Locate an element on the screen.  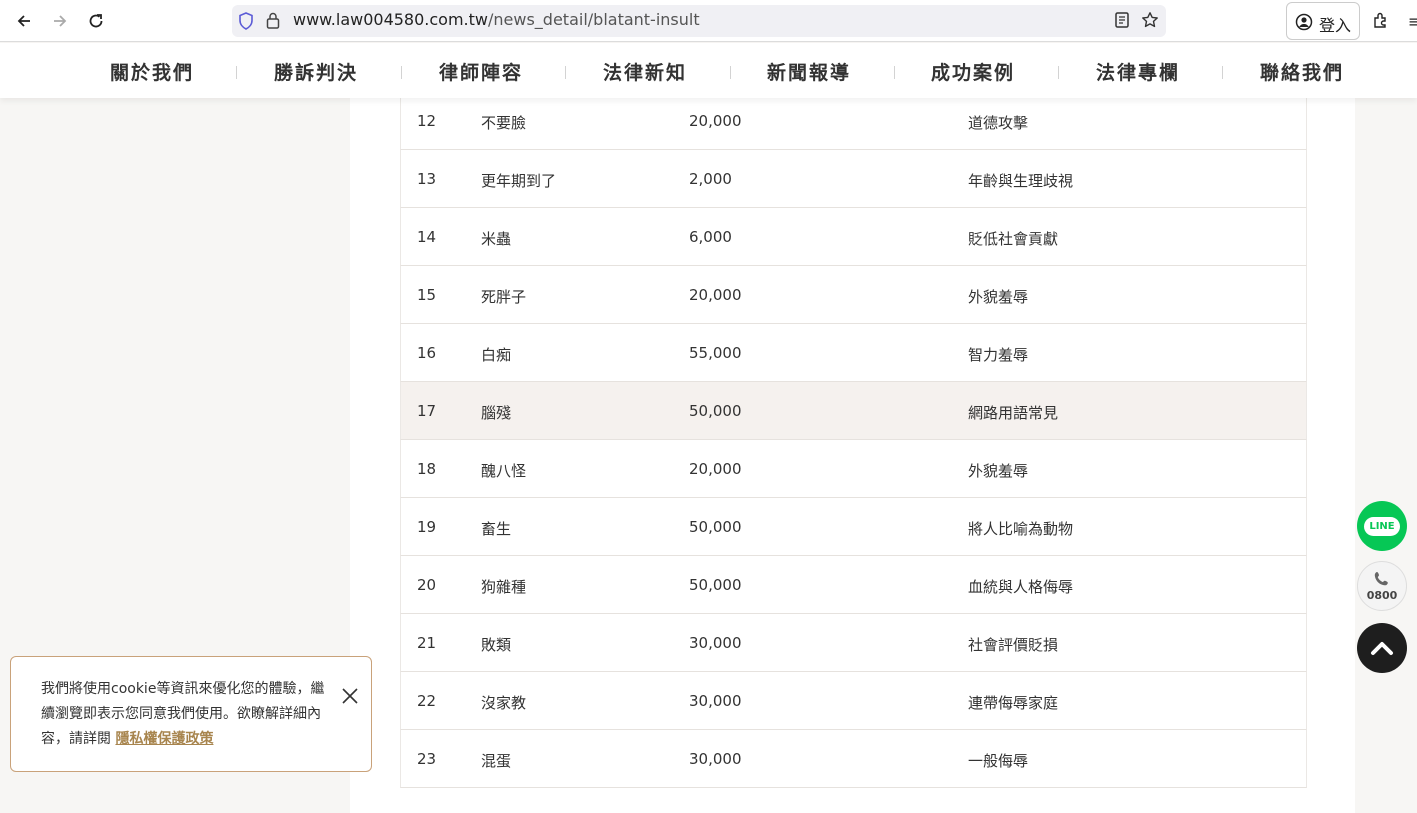
lock-icon is located at coordinates (273, 20).